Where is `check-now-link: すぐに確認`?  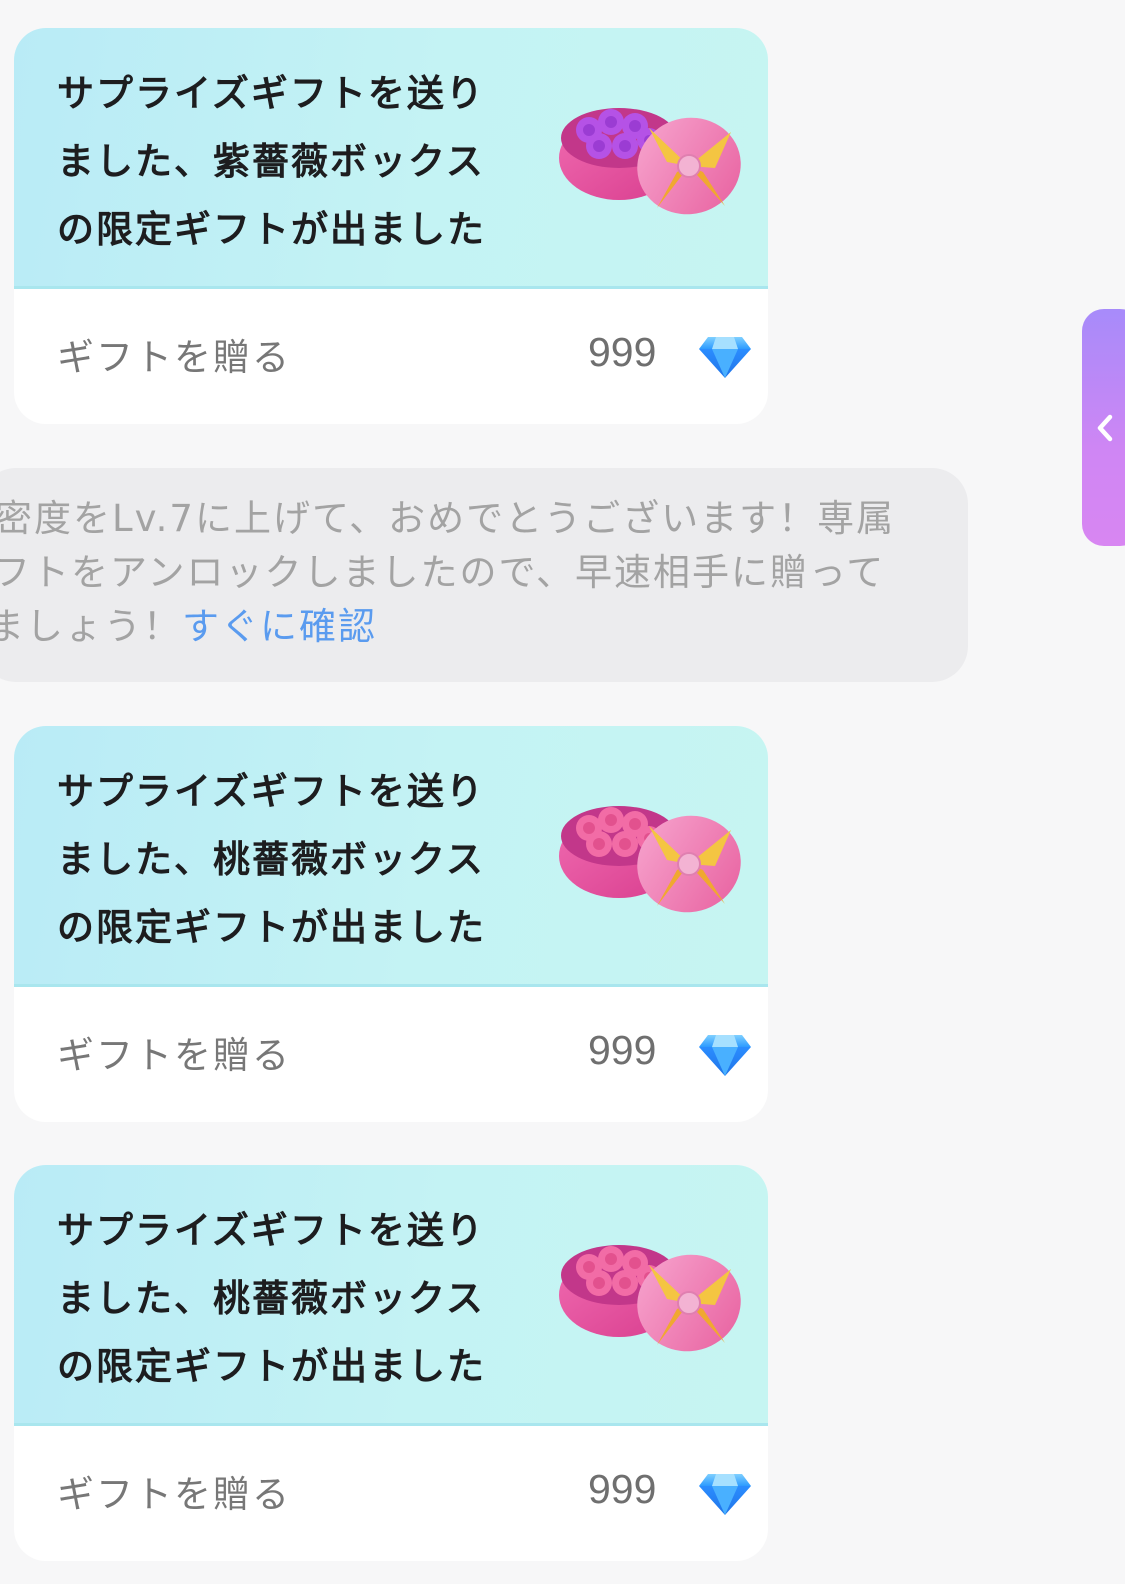 check-now-link: すぐに確認 is located at coordinates (279, 626).